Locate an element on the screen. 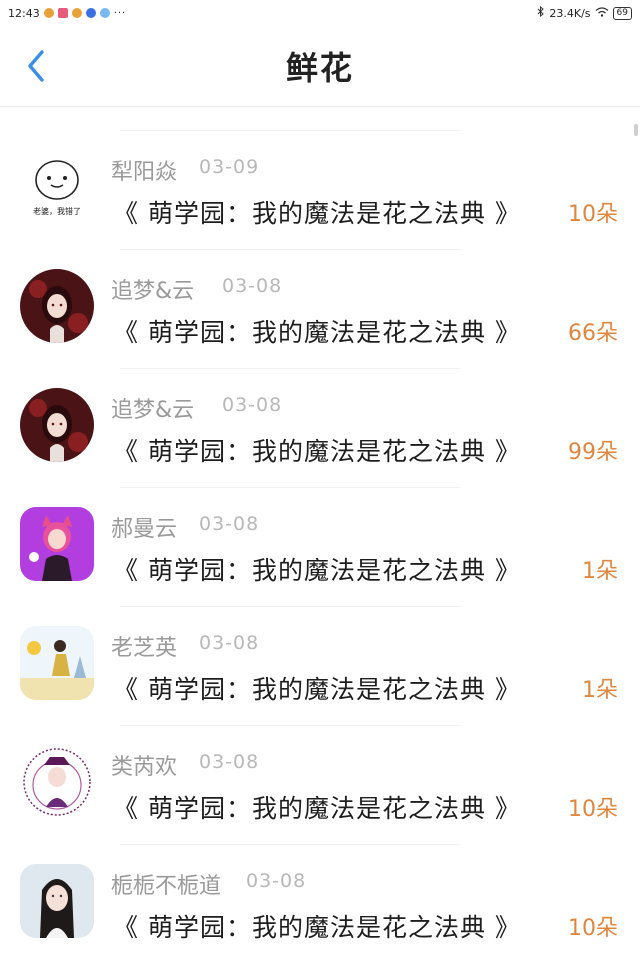 This screenshot has height=974, width=640. list-item: 类芮欢 03-08 《 萌学园：我的魔法是花之法典 》 10朵 is located at coordinates (320, 784).